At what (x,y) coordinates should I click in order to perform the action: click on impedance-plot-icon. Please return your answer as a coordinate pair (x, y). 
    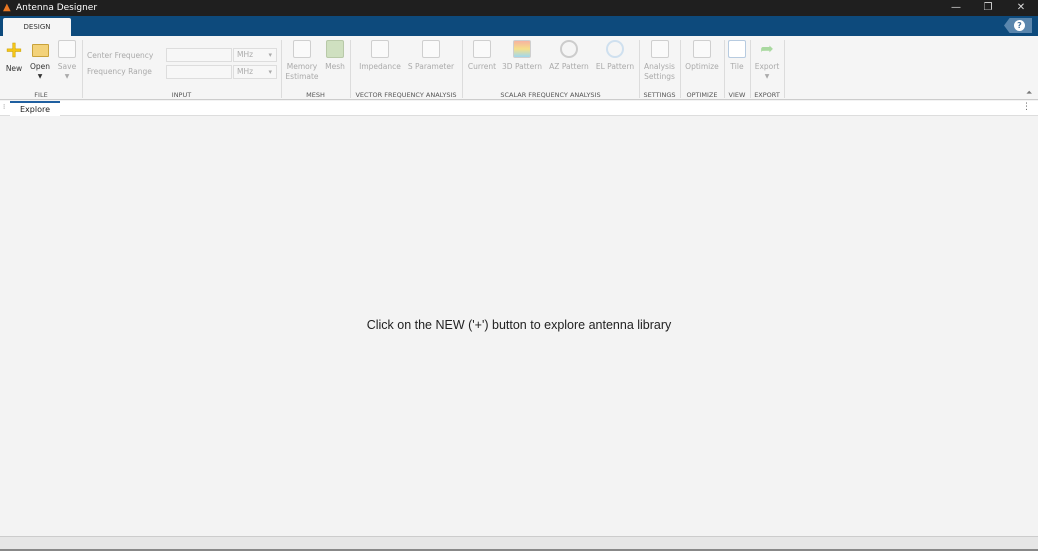
    Looking at the image, I should click on (380, 49).